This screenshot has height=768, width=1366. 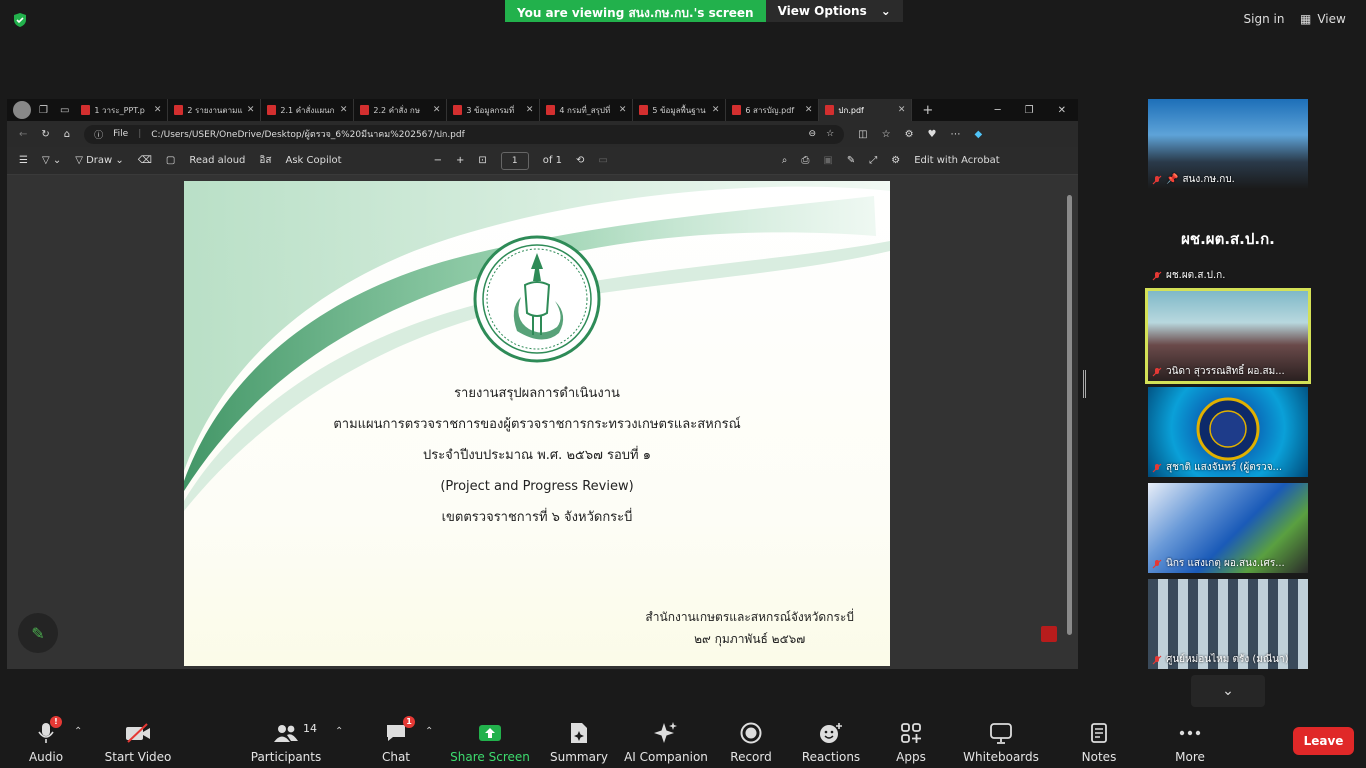 What do you see at coordinates (579, 740) in the screenshot?
I see `summary-button: Summary` at bounding box center [579, 740].